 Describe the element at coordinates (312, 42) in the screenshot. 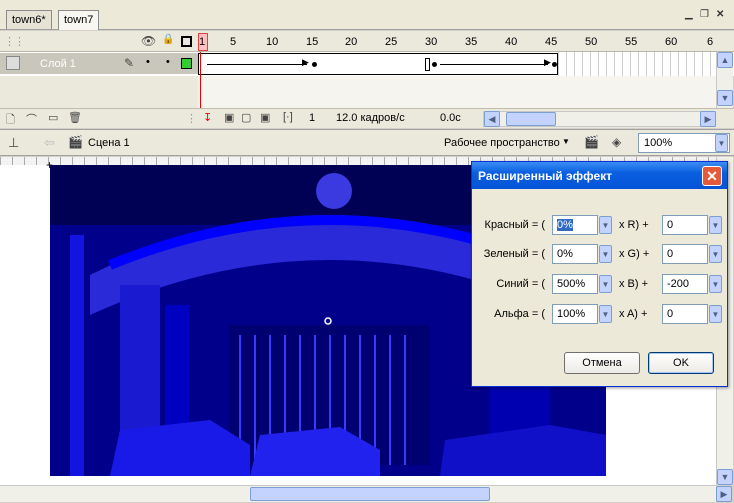

I see `frame-number: 15` at that location.